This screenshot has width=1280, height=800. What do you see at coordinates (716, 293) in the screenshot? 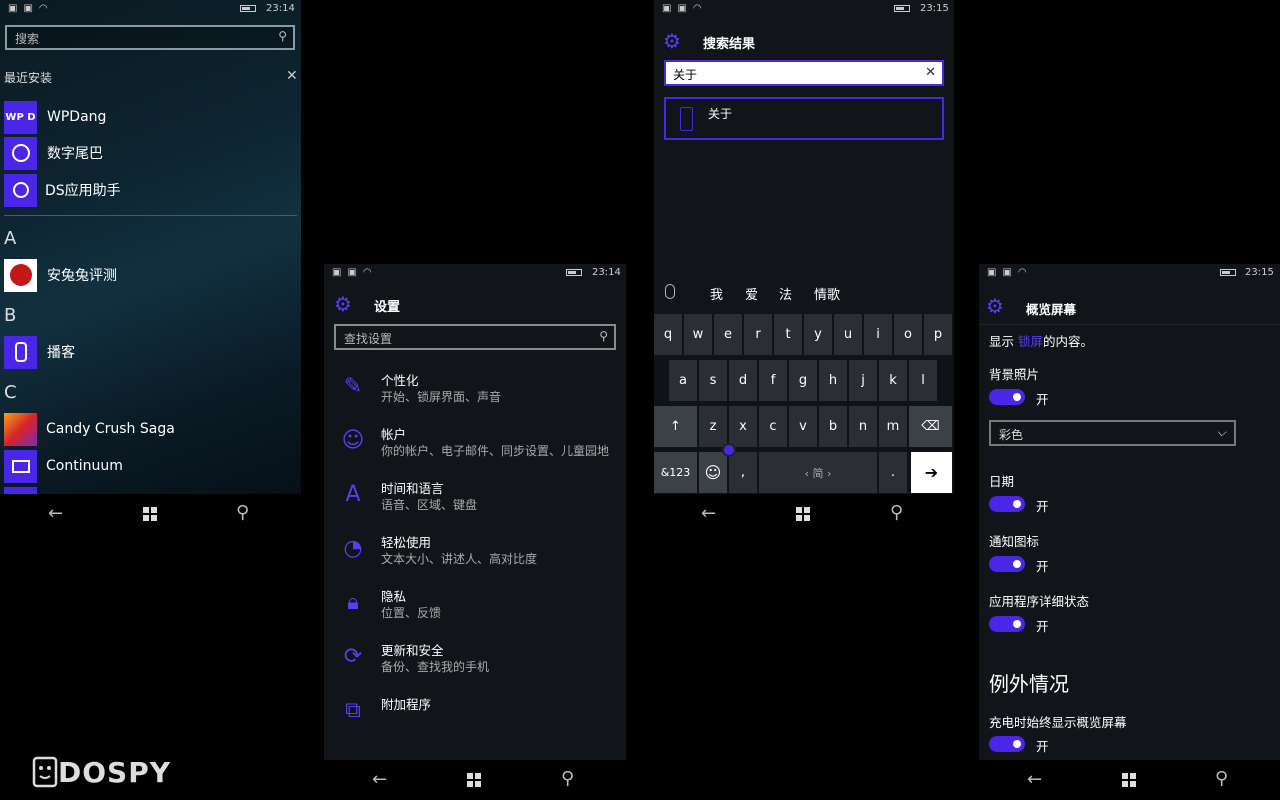
I see `suggestion: 我` at bounding box center [716, 293].